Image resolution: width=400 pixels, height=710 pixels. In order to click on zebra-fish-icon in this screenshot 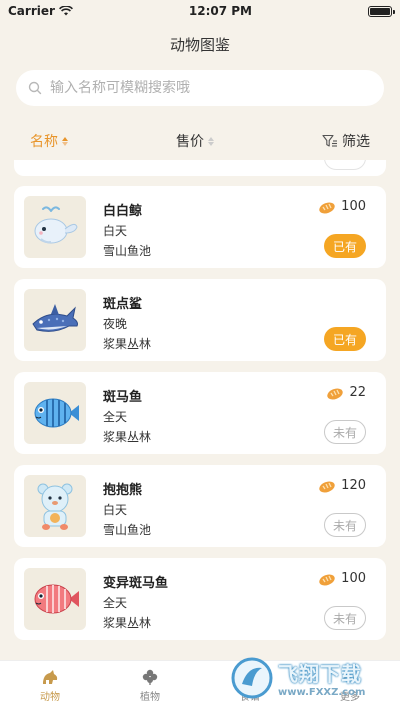, I will do `click(56, 413)`.